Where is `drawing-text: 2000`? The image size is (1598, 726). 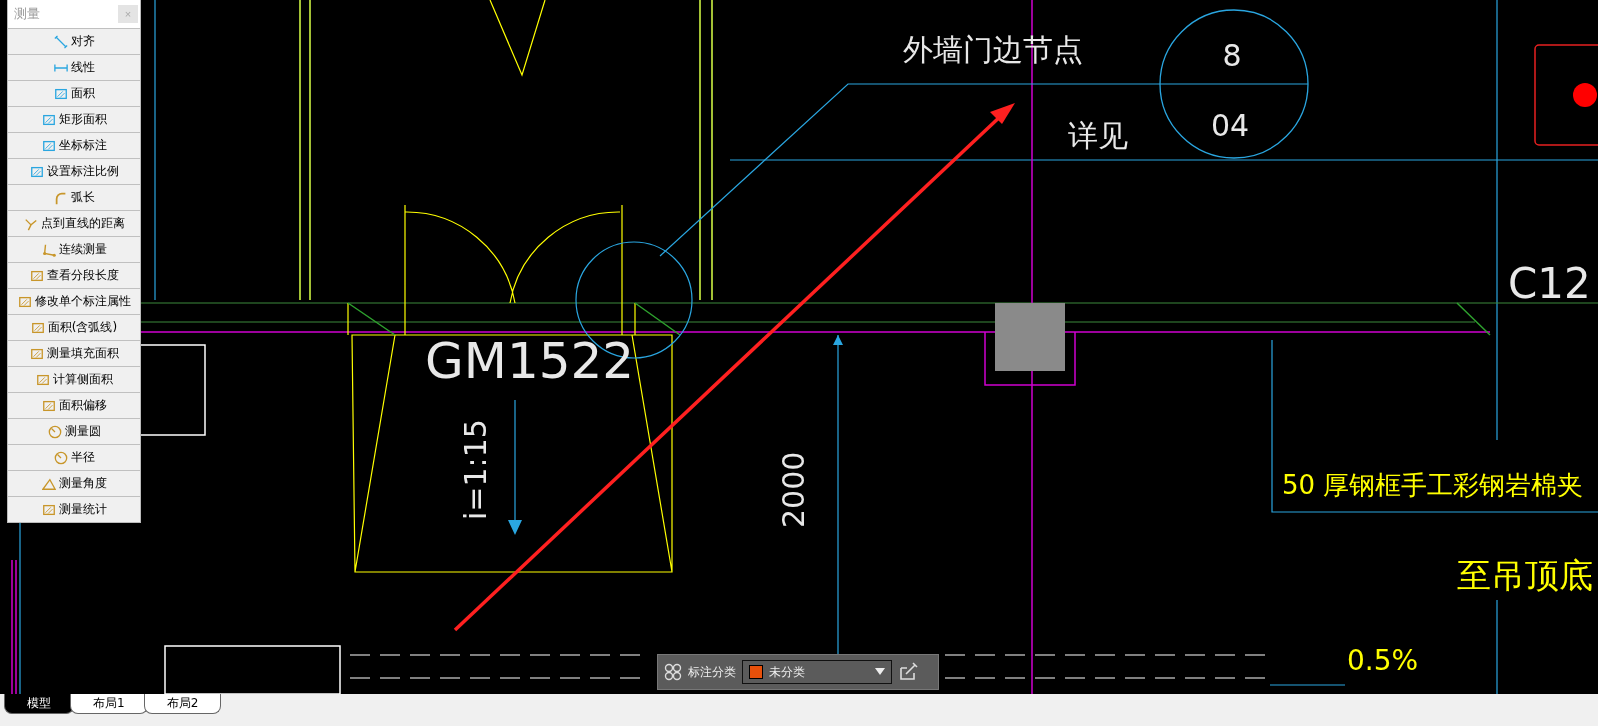
drawing-text: 2000 is located at coordinates (793, 489).